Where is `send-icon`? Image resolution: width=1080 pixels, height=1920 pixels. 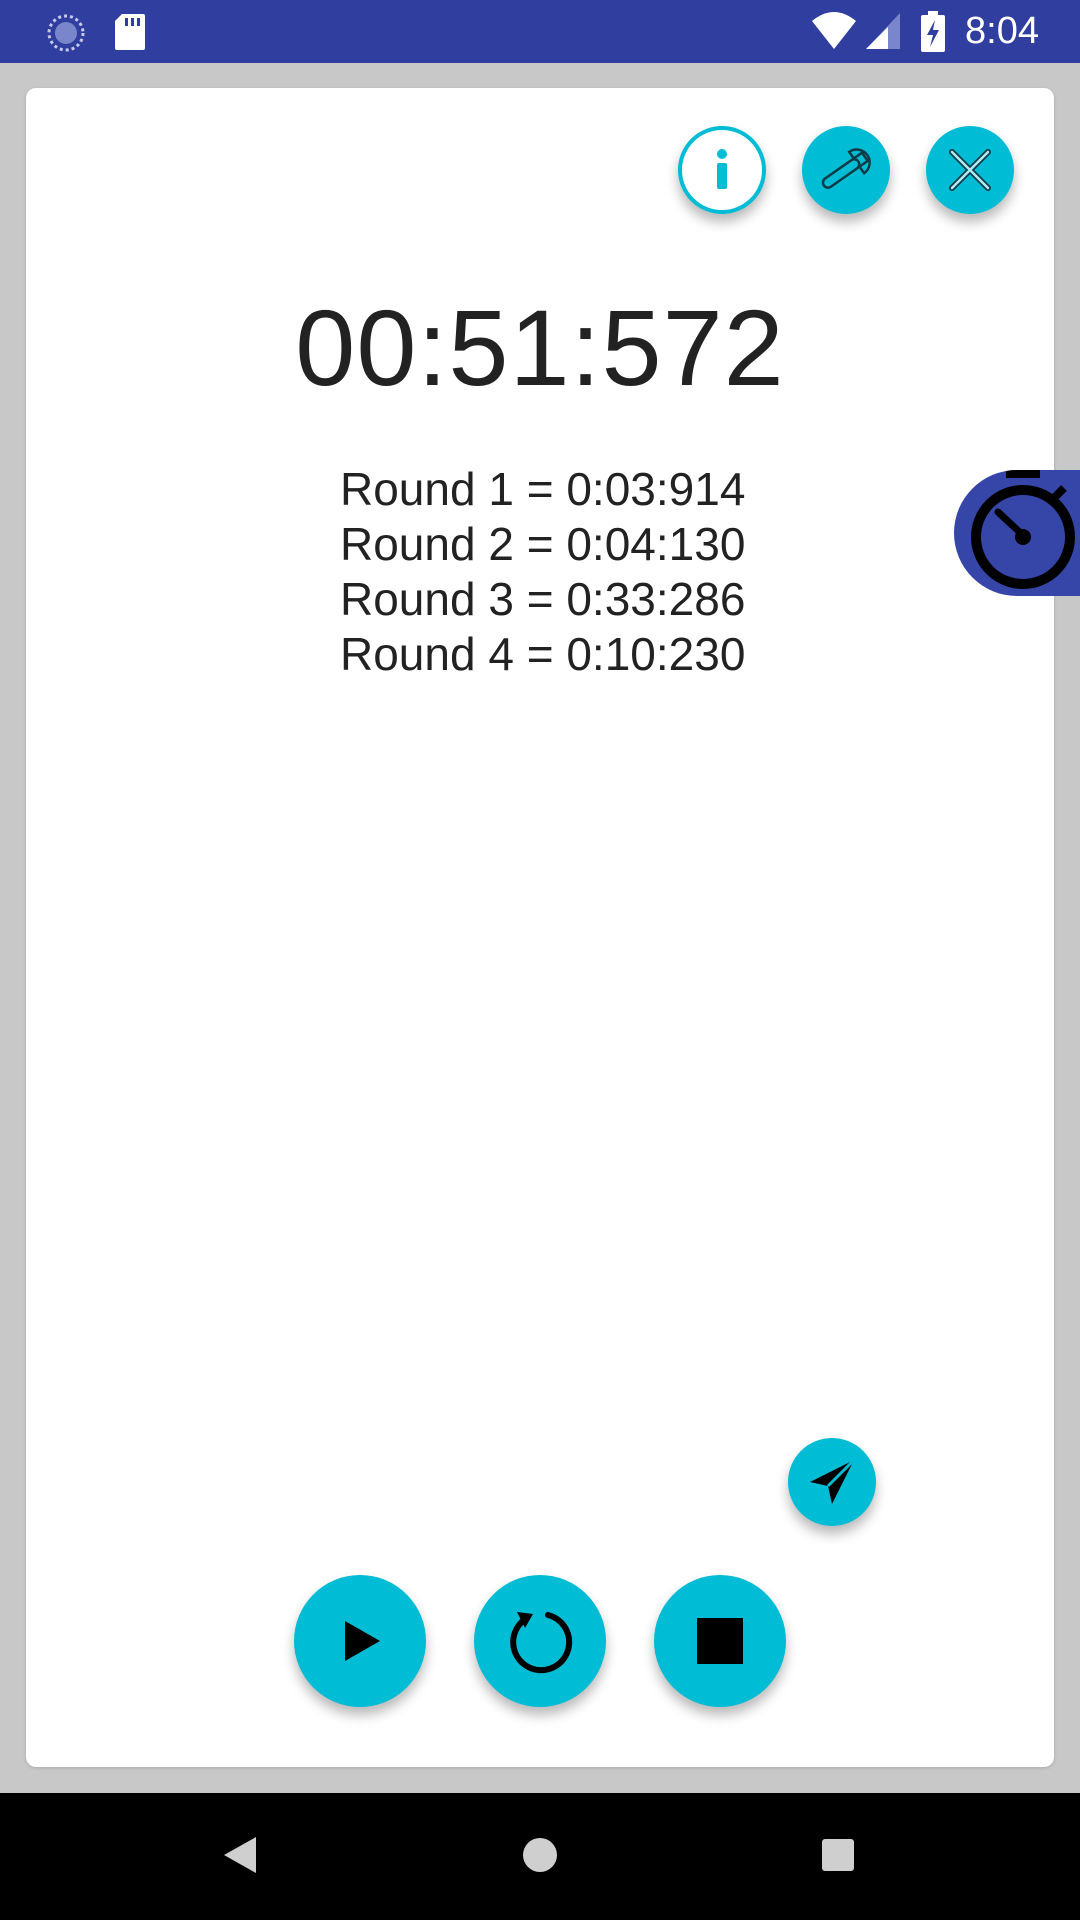 send-icon is located at coordinates (832, 1482).